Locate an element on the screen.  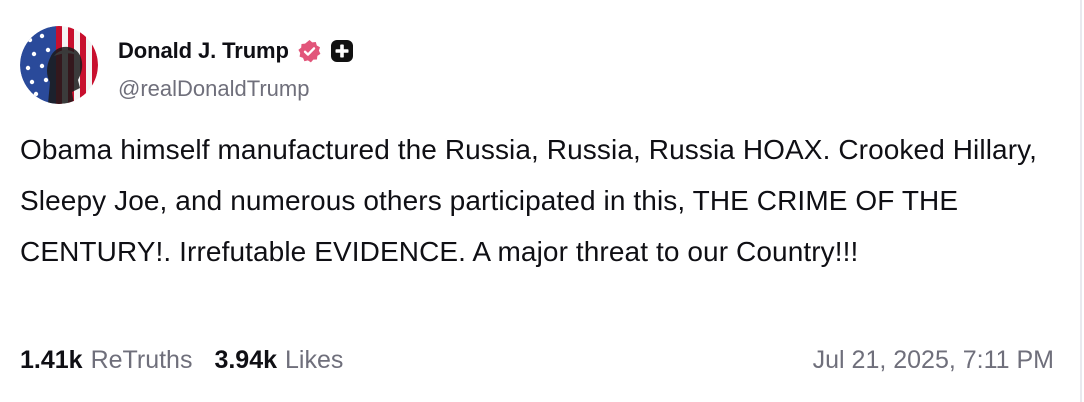
author-handle: @realDonaldTrump is located at coordinates (213, 89).